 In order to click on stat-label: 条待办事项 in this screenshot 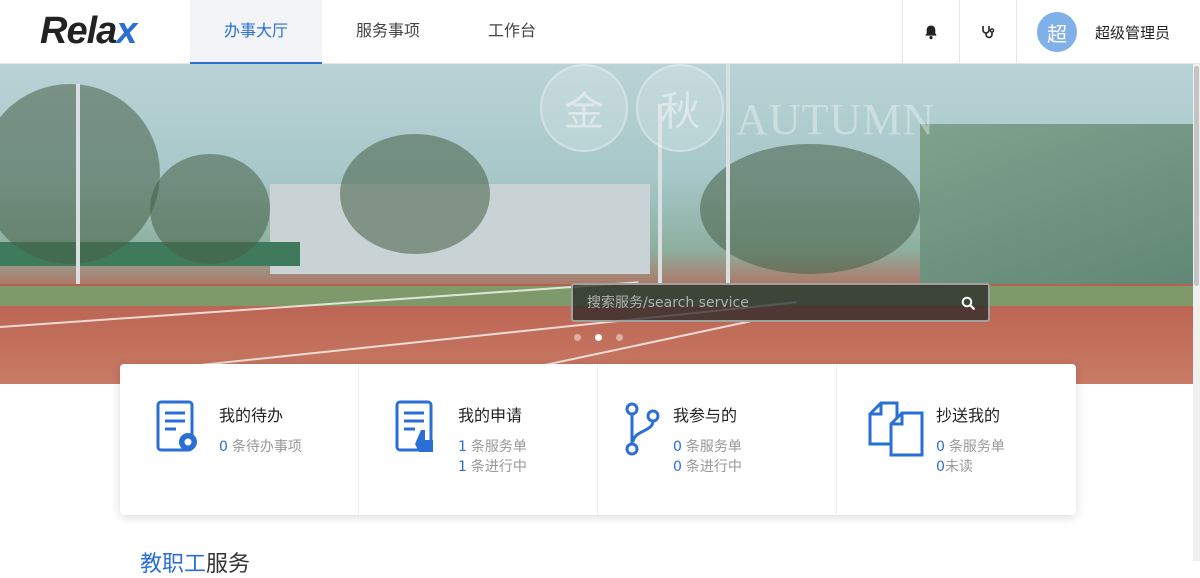, I will do `click(266, 447)`.